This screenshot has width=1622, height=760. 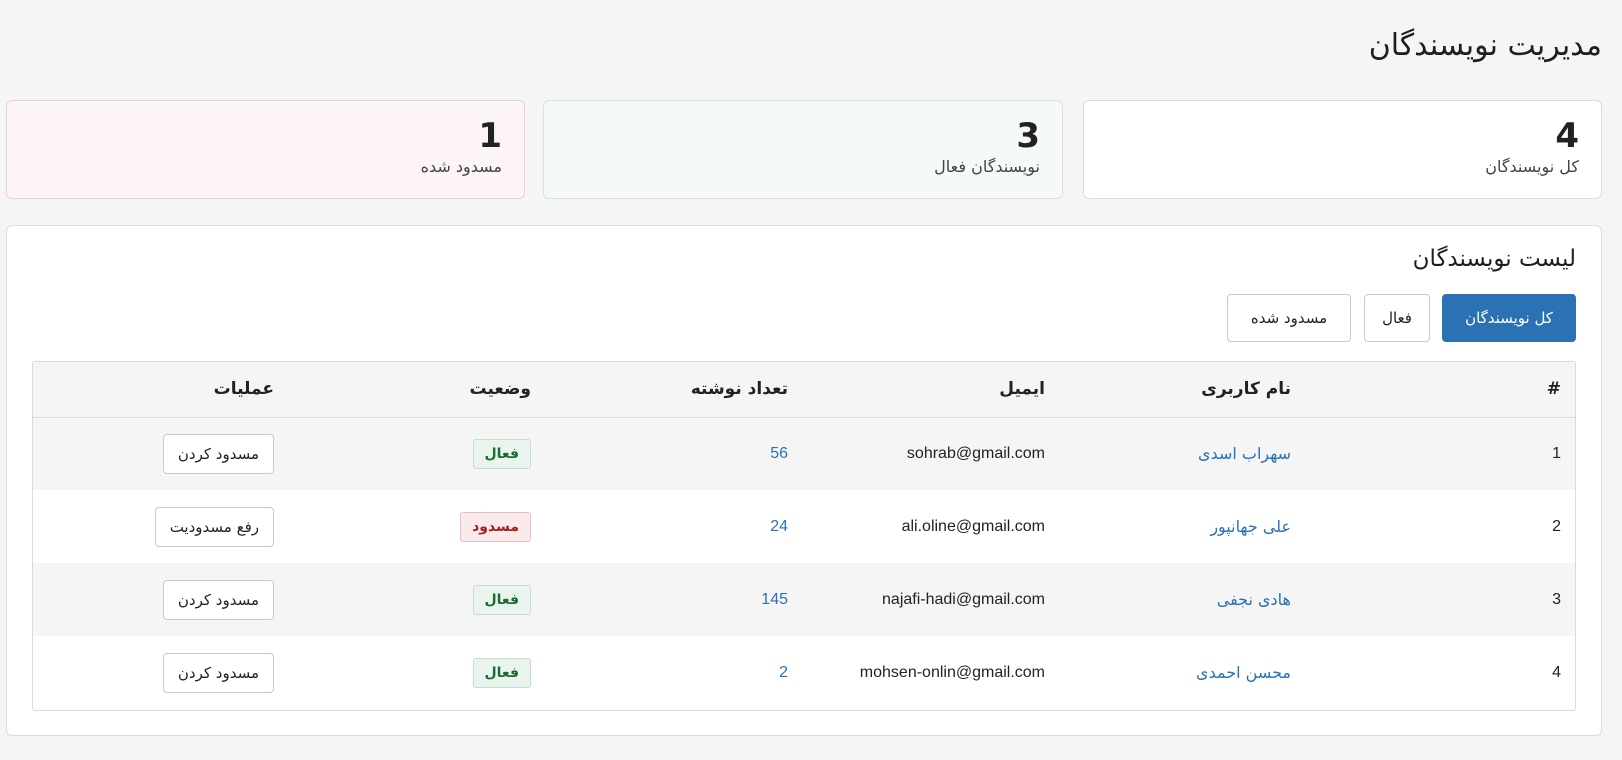 I want to click on row-number: 3, so click(x=1556, y=599).